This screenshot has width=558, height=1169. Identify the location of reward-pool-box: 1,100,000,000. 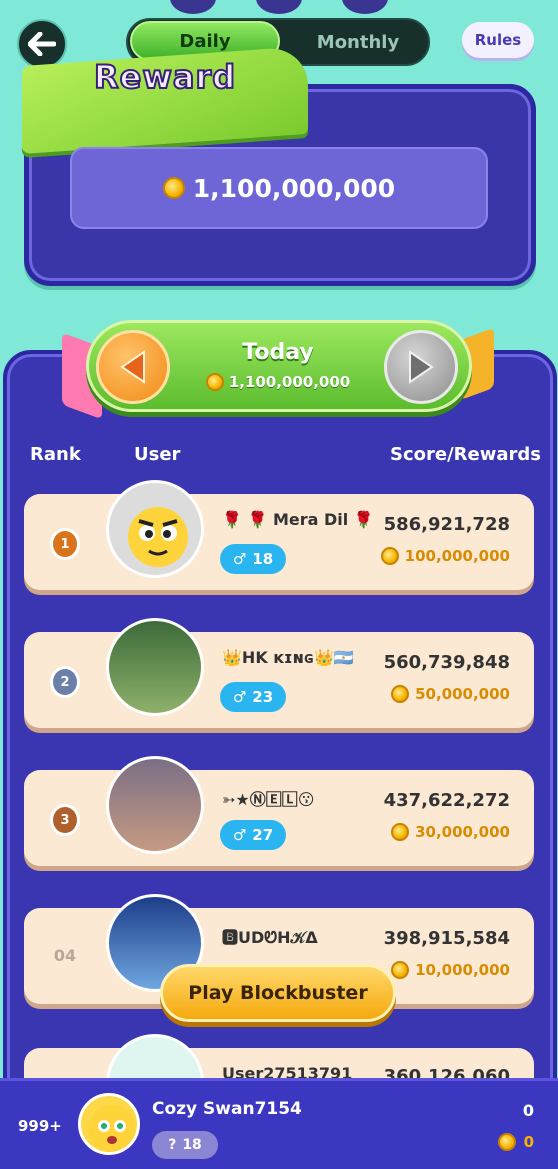
(279, 188).